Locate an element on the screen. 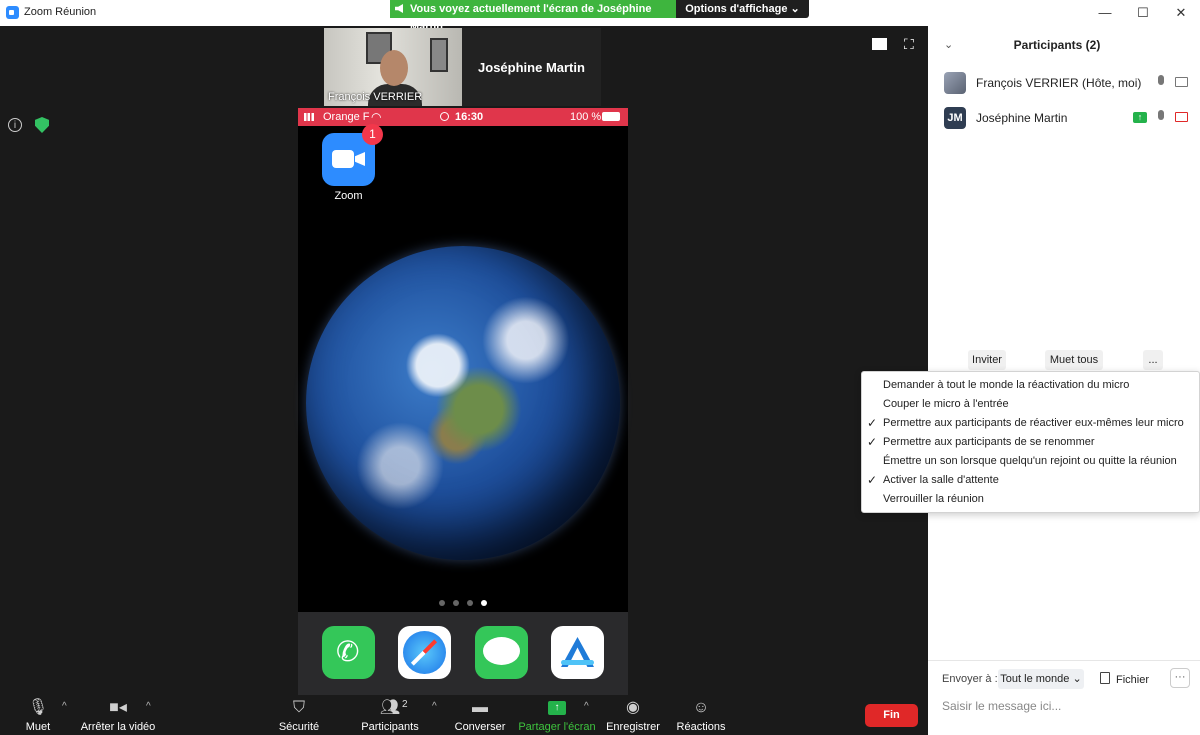 Image resolution: width=1200 pixels, height=735 pixels. zoom-logo-icon is located at coordinates (12, 12).